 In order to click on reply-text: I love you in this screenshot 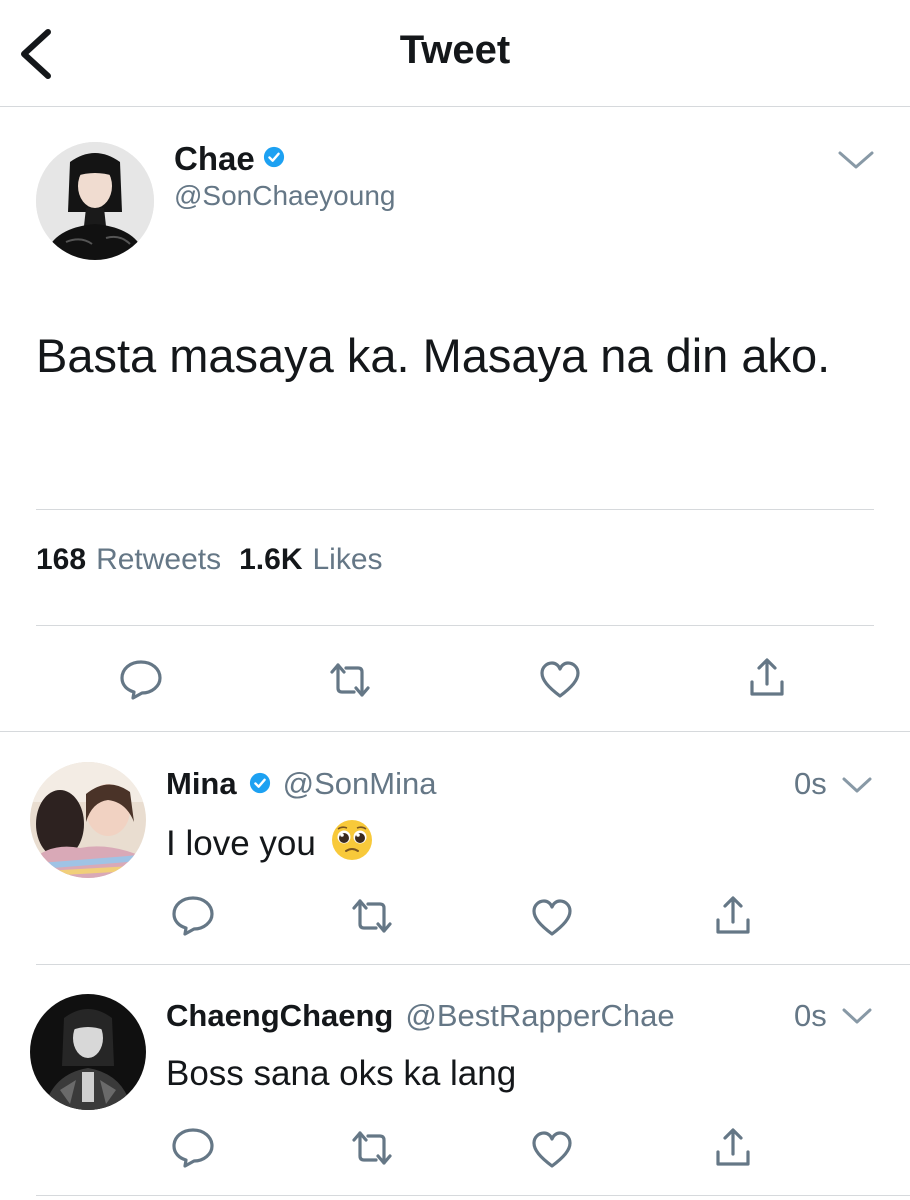, I will do `click(241, 843)`.